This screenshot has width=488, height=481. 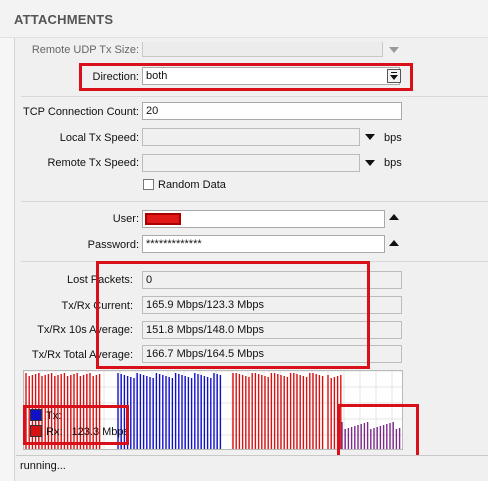 I want to click on local-tx-speed-unit: bps, so click(x=393, y=138).